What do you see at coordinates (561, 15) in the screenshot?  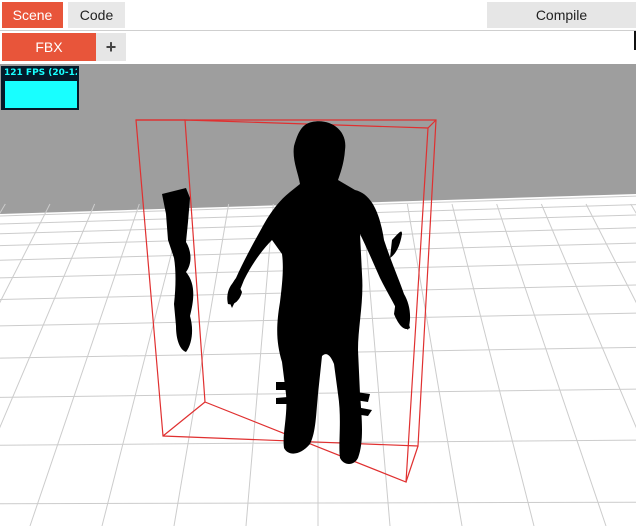 I see `compile-button: Compile` at bounding box center [561, 15].